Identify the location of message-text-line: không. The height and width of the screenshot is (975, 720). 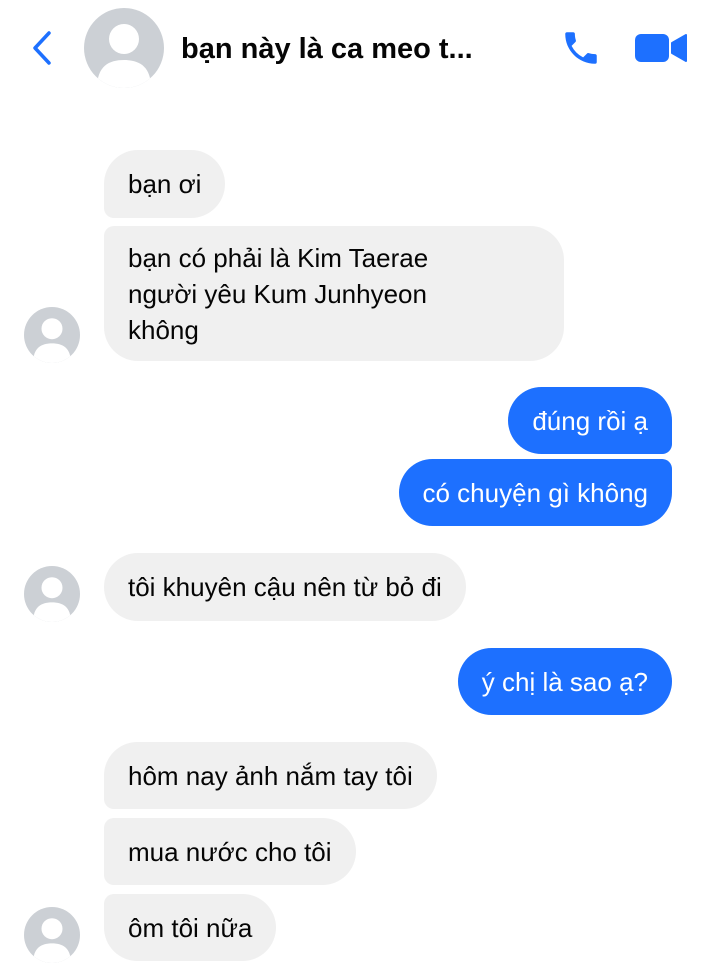
(163, 330).